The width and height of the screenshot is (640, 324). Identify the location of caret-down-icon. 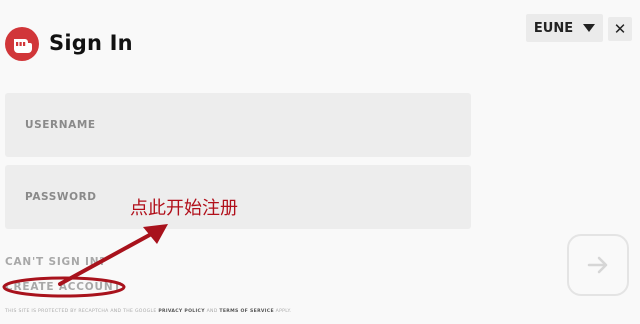
(589, 28).